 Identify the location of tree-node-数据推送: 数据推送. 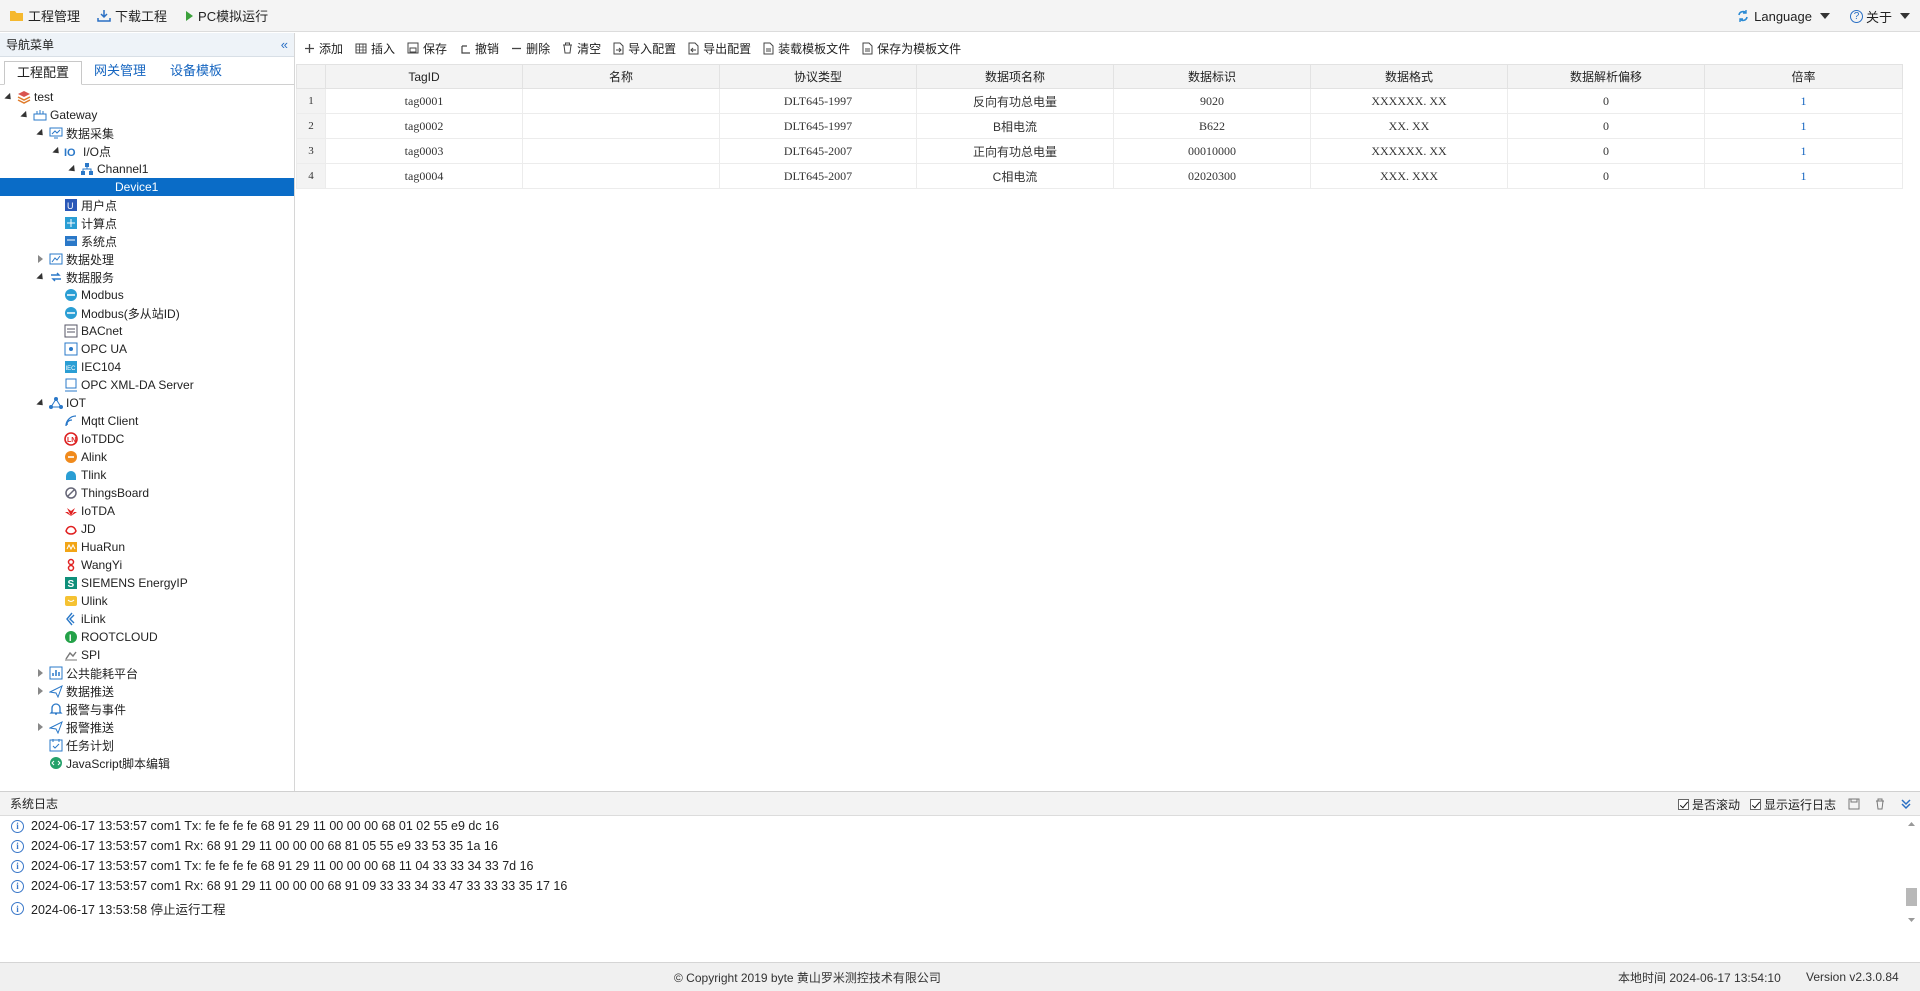
(147, 691).